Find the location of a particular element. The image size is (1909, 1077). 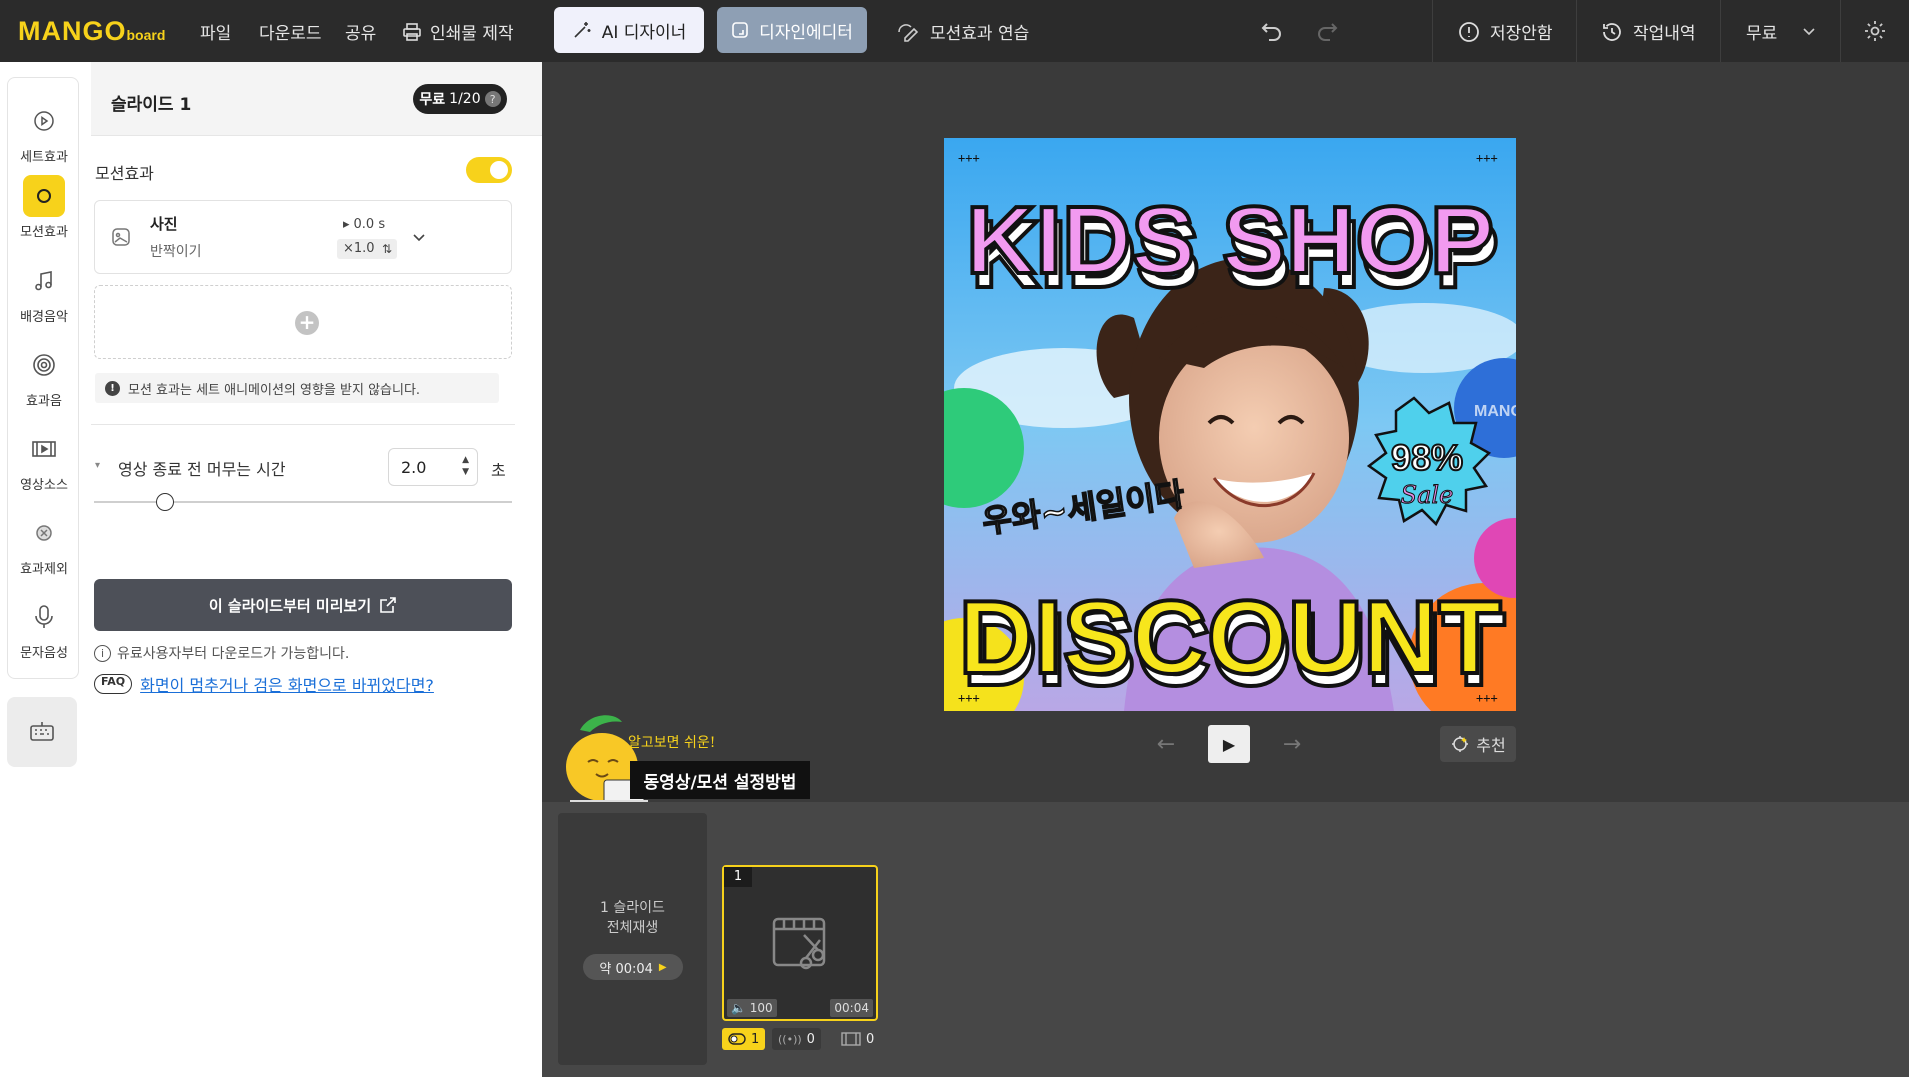

free-usage-badge: 무료 1/20 ? is located at coordinates (460, 99).